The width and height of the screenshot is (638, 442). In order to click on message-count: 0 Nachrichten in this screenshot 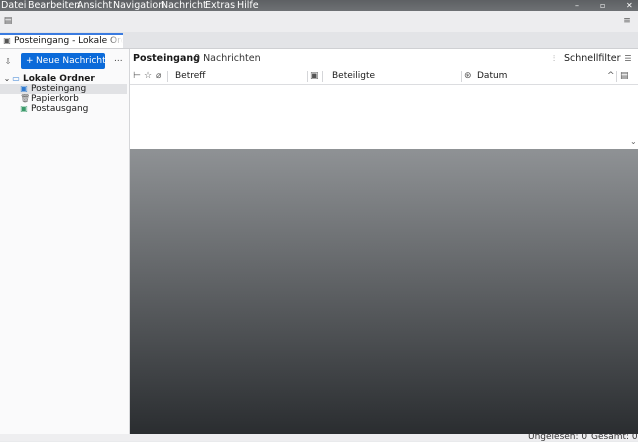, I will do `click(227, 58)`.